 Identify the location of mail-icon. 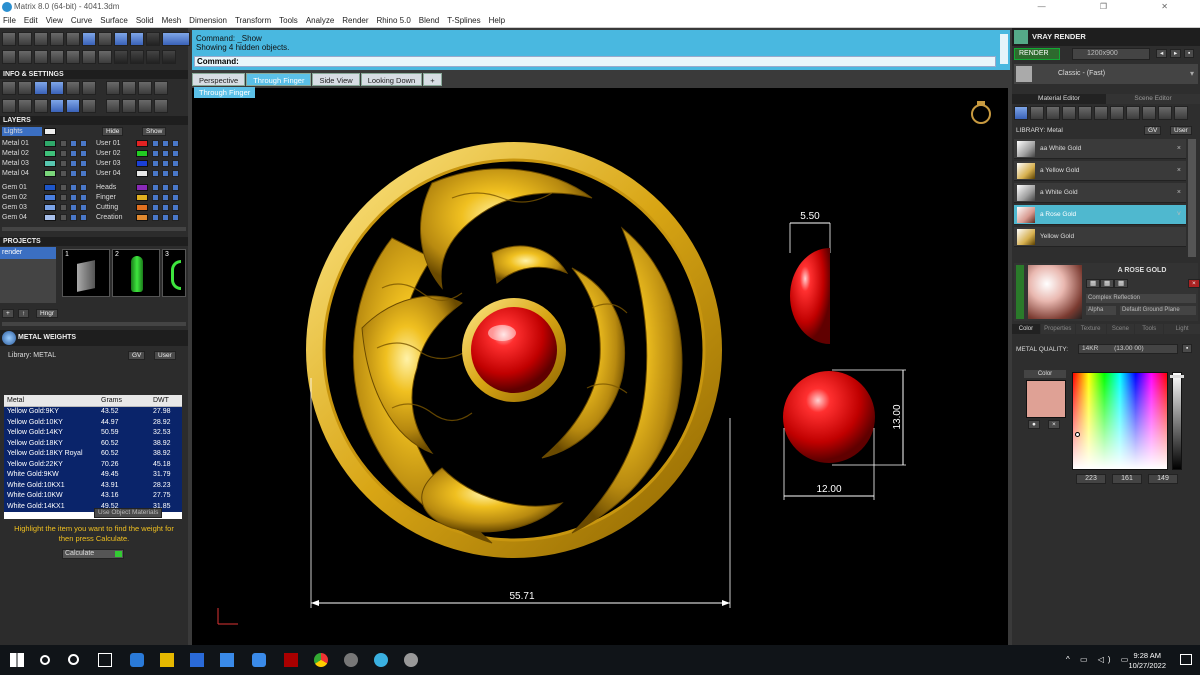
(227, 660).